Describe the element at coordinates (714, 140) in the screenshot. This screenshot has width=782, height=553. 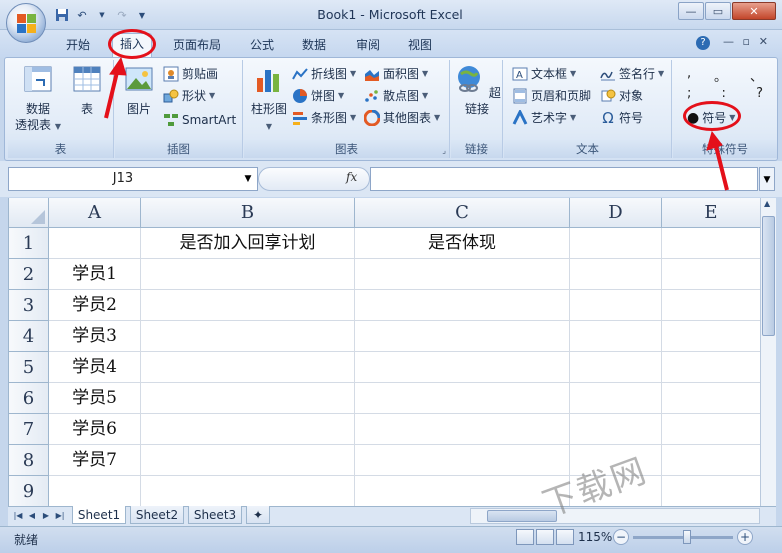
I see `annotation-arrowhead-symbol` at that location.